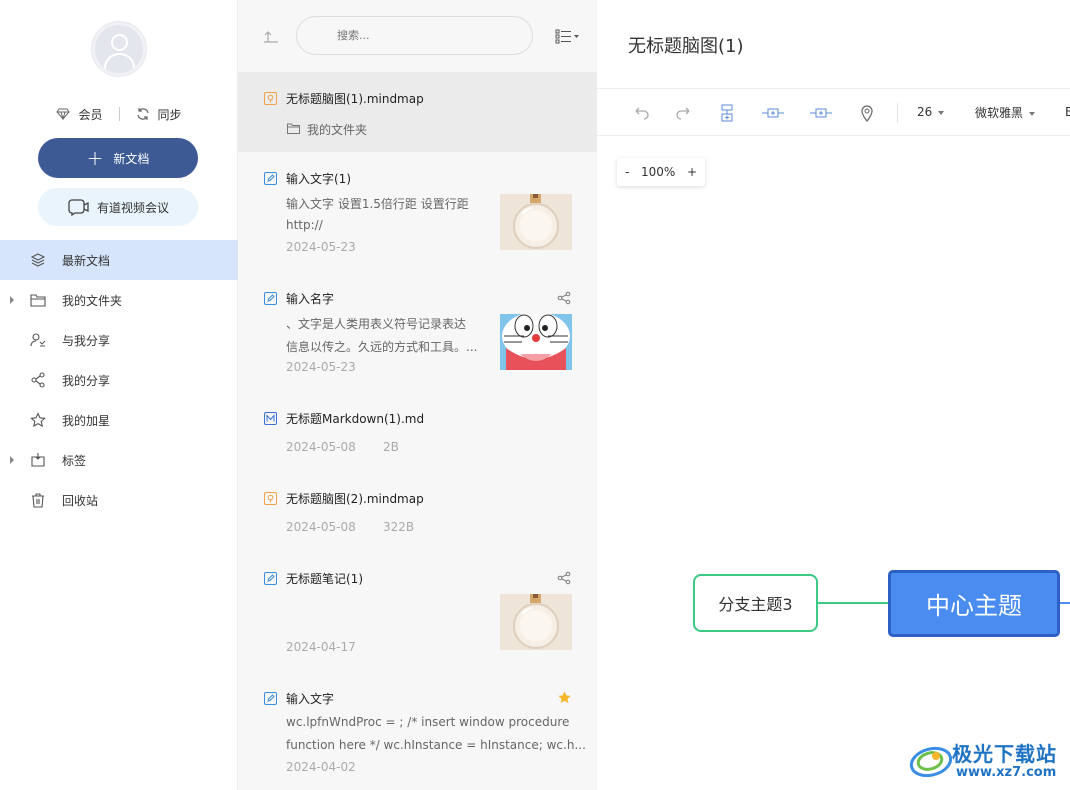 This screenshot has width=1070, height=790. What do you see at coordinates (92, 300) in the screenshot?
I see `sidebar-item-label: 我的文件夹` at bounding box center [92, 300].